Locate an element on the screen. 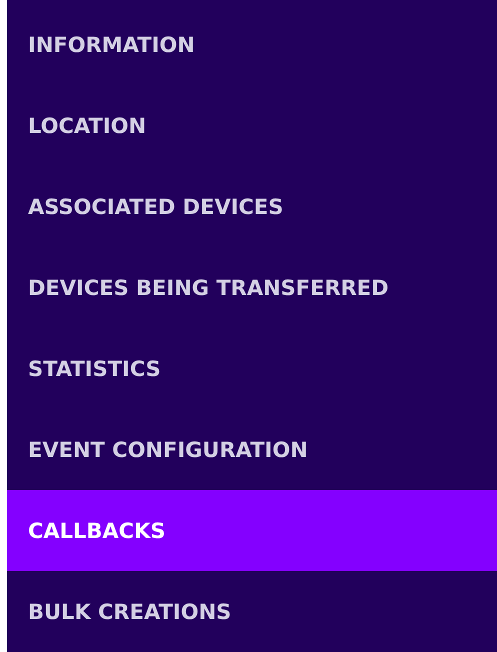 This screenshot has width=497, height=652. menu-item: BULK CREATIONS is located at coordinates (252, 611).